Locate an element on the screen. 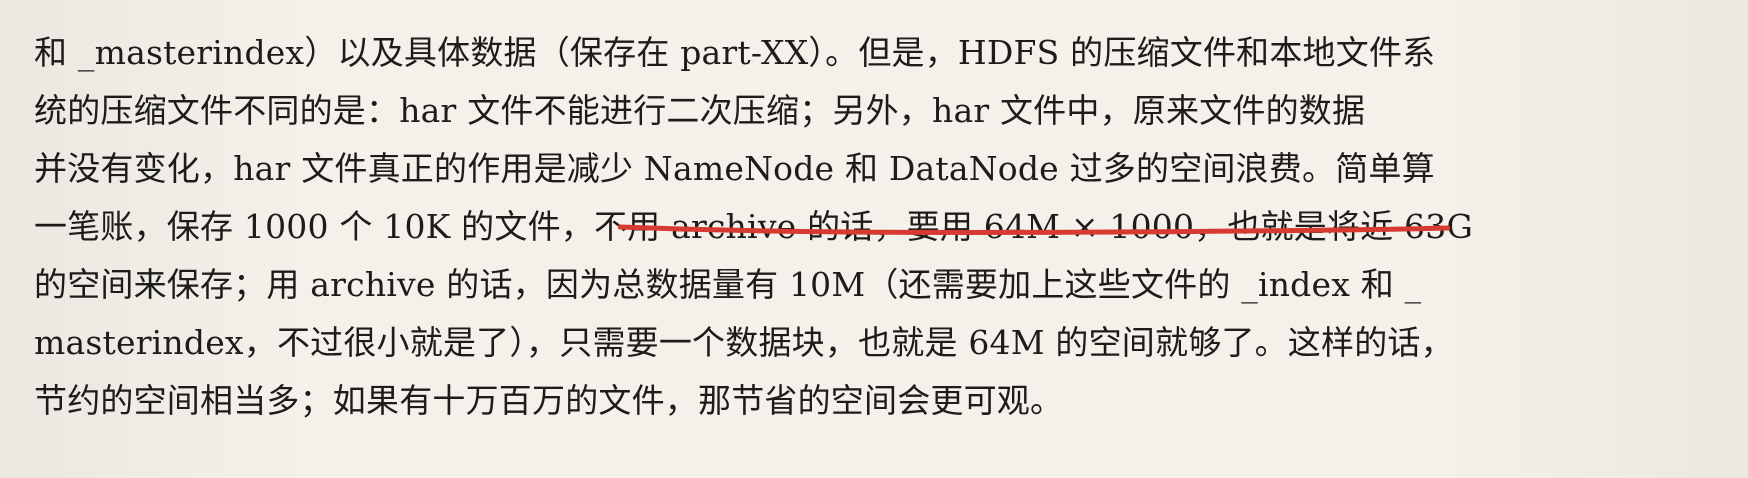 The width and height of the screenshot is (1748, 478). cropped-top-line is located at coordinates (879, 11).